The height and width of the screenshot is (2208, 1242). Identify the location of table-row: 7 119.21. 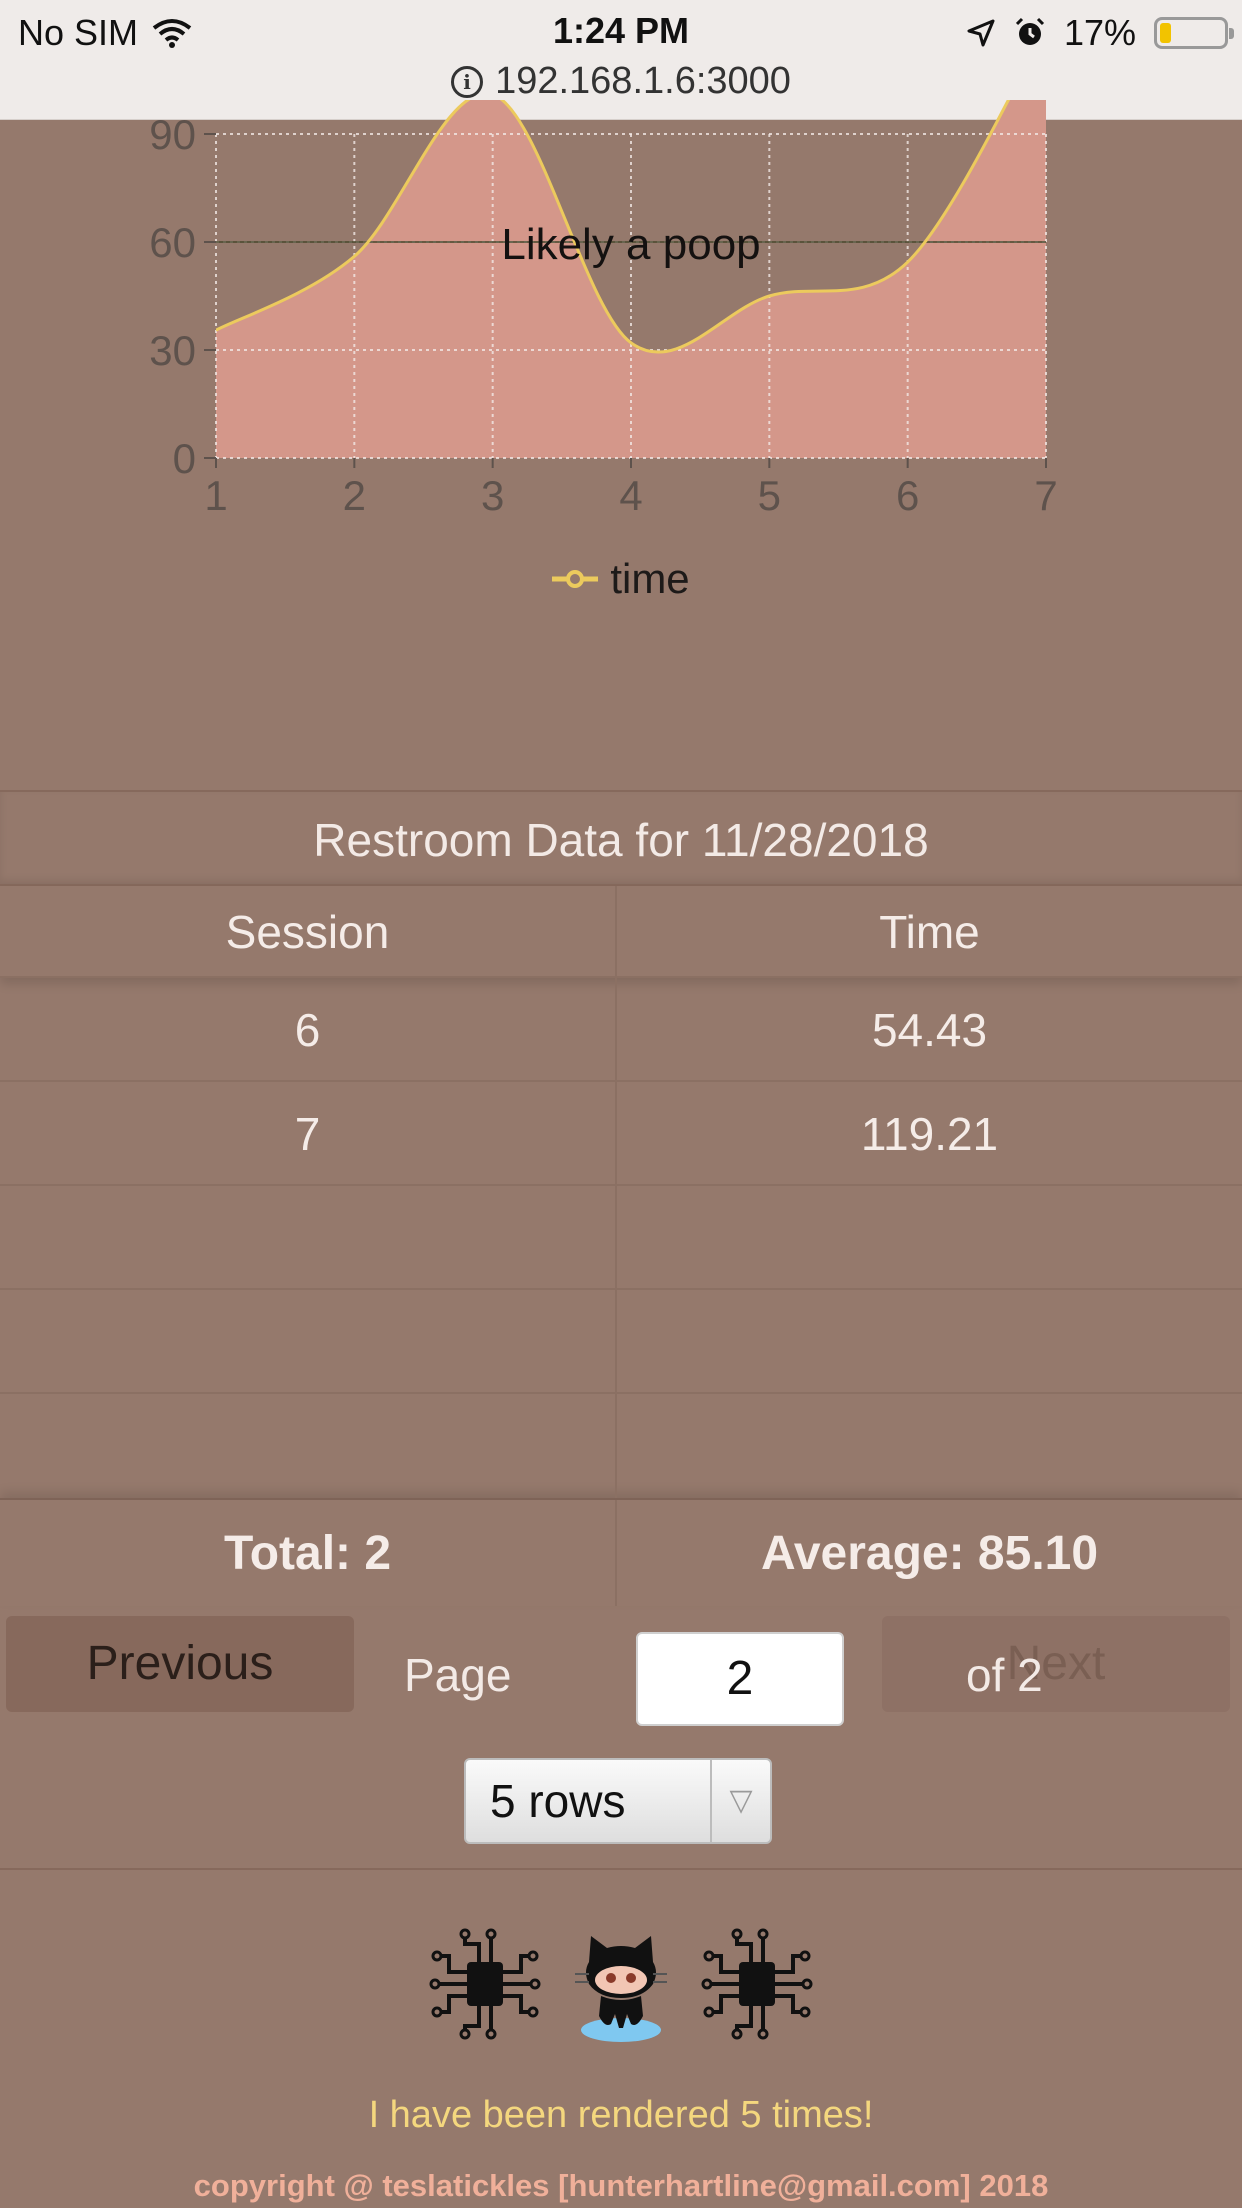
(621, 1134).